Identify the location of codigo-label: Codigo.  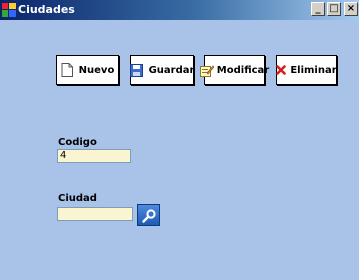
(77, 142).